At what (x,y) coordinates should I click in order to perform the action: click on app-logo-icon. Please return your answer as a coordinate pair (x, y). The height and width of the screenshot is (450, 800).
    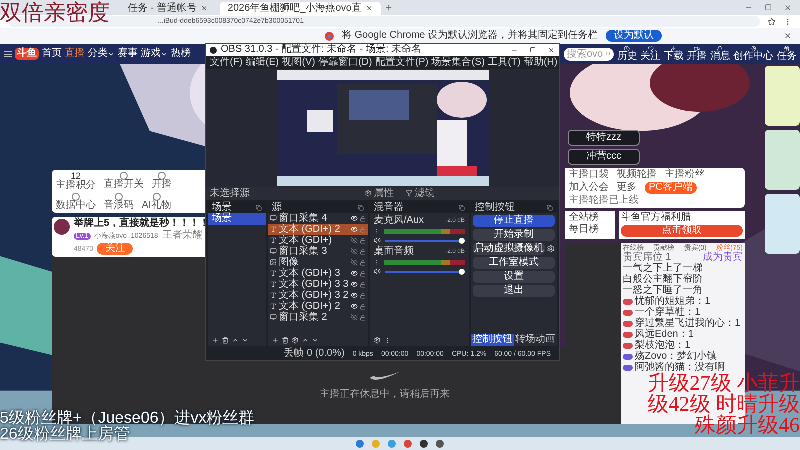
    Looking at the image, I should click on (213, 50).